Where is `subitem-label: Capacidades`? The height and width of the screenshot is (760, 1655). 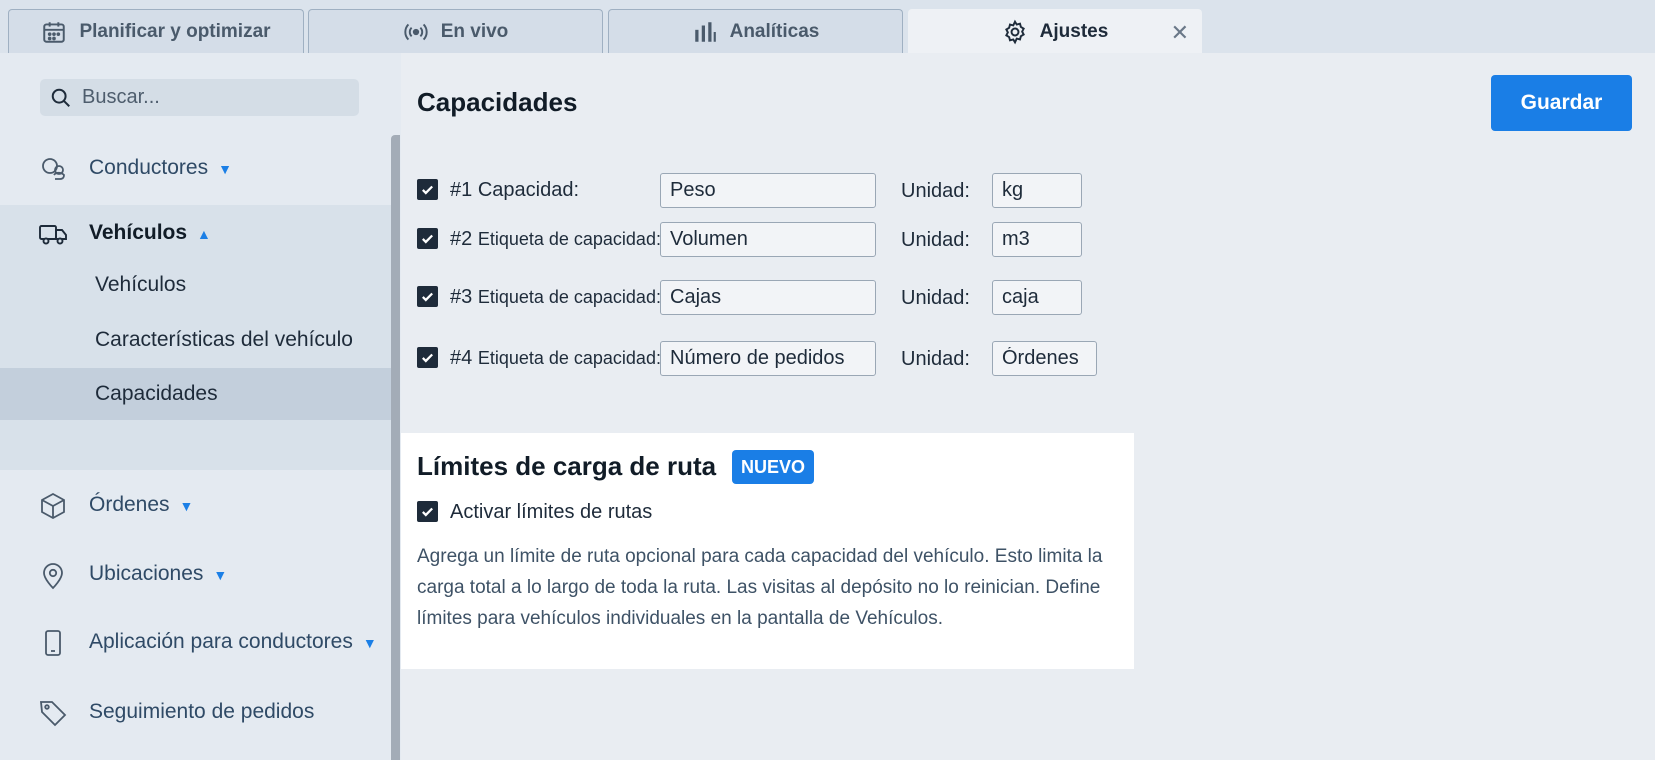
subitem-label: Capacidades is located at coordinates (156, 393).